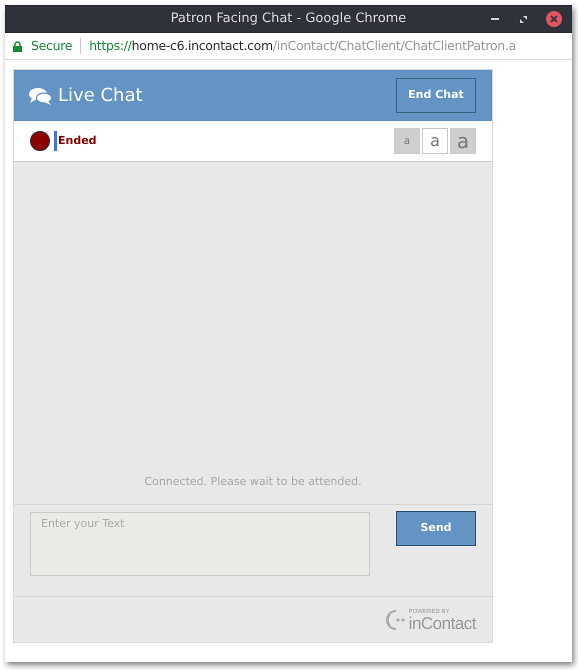 The width and height of the screenshot is (578, 670). I want to click on window-title: Patron Facing Chat - Google Chrome, so click(288, 19).